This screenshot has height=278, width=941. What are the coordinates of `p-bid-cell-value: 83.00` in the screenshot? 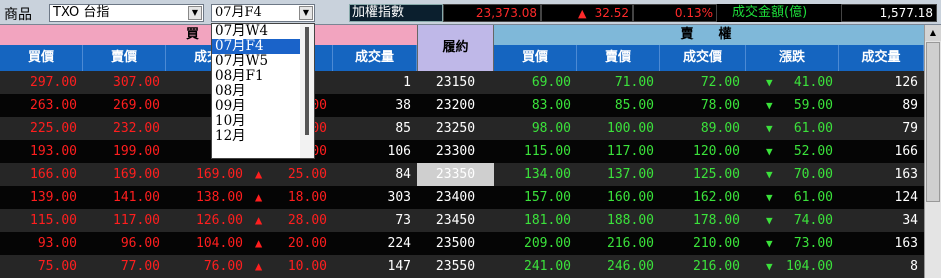 It's located at (551, 105).